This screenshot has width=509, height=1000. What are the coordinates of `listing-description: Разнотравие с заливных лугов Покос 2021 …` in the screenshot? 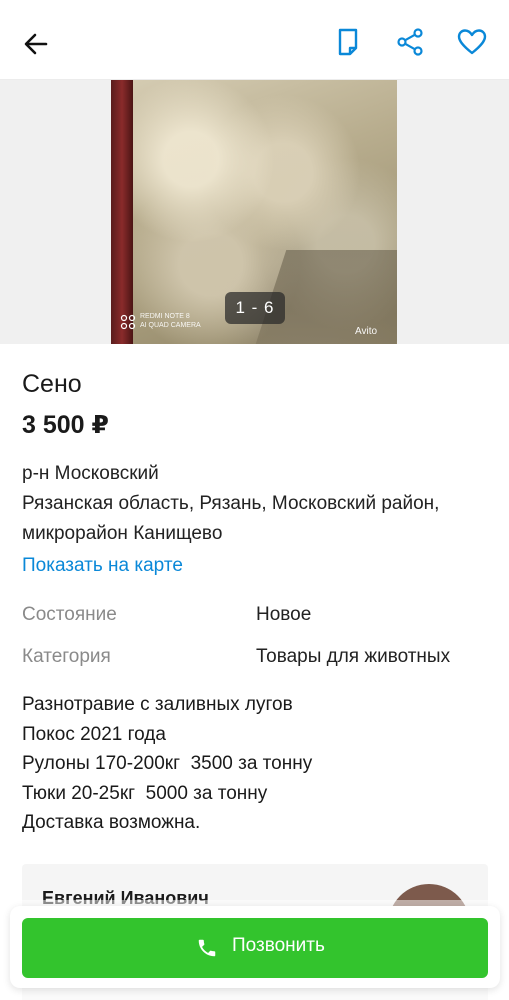 It's located at (167, 764).